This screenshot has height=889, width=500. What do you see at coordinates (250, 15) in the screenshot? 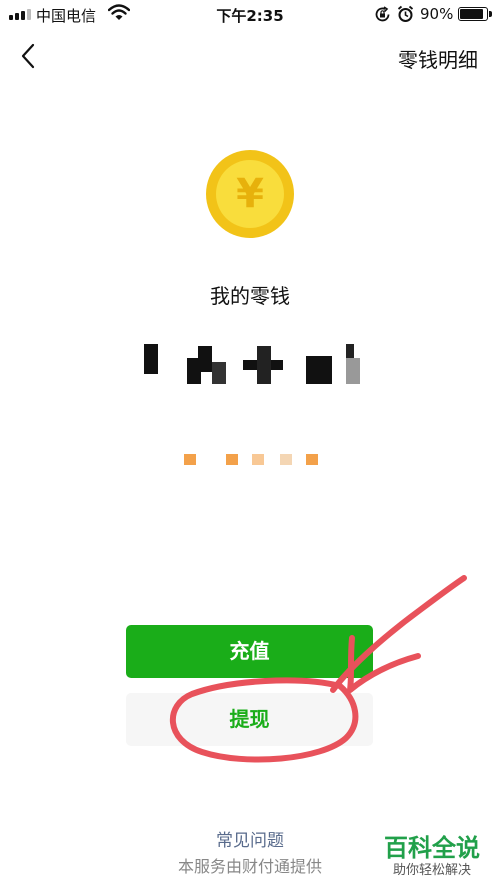
I see `status-bar: 中国电信 下午2:35 90%` at bounding box center [250, 15].